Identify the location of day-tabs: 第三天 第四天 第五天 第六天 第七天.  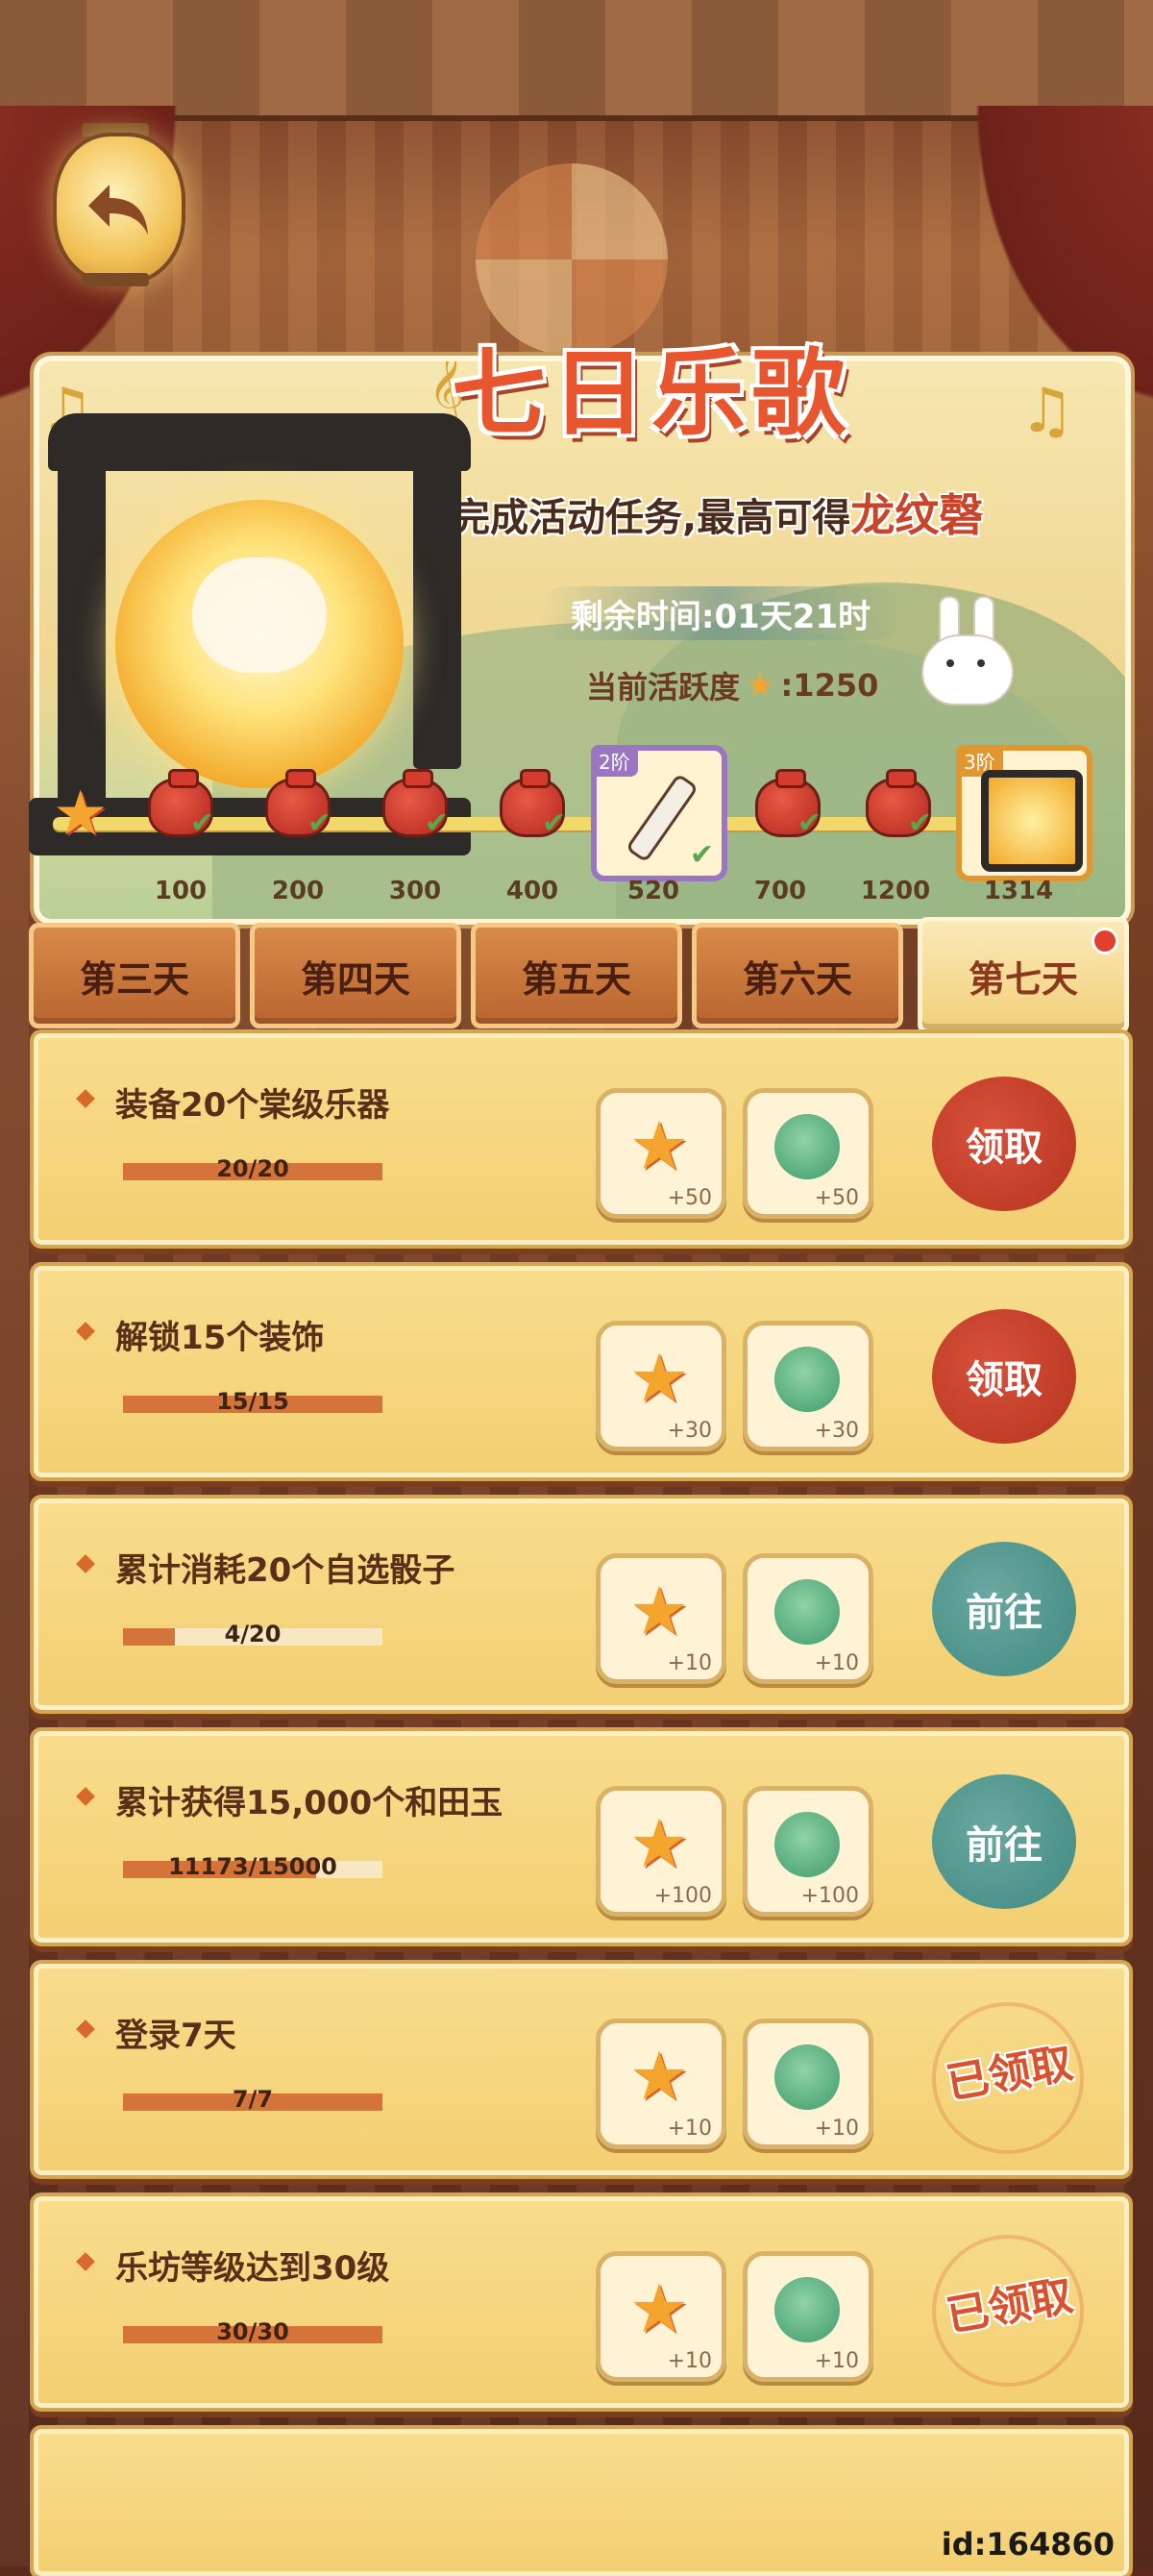
(582, 976).